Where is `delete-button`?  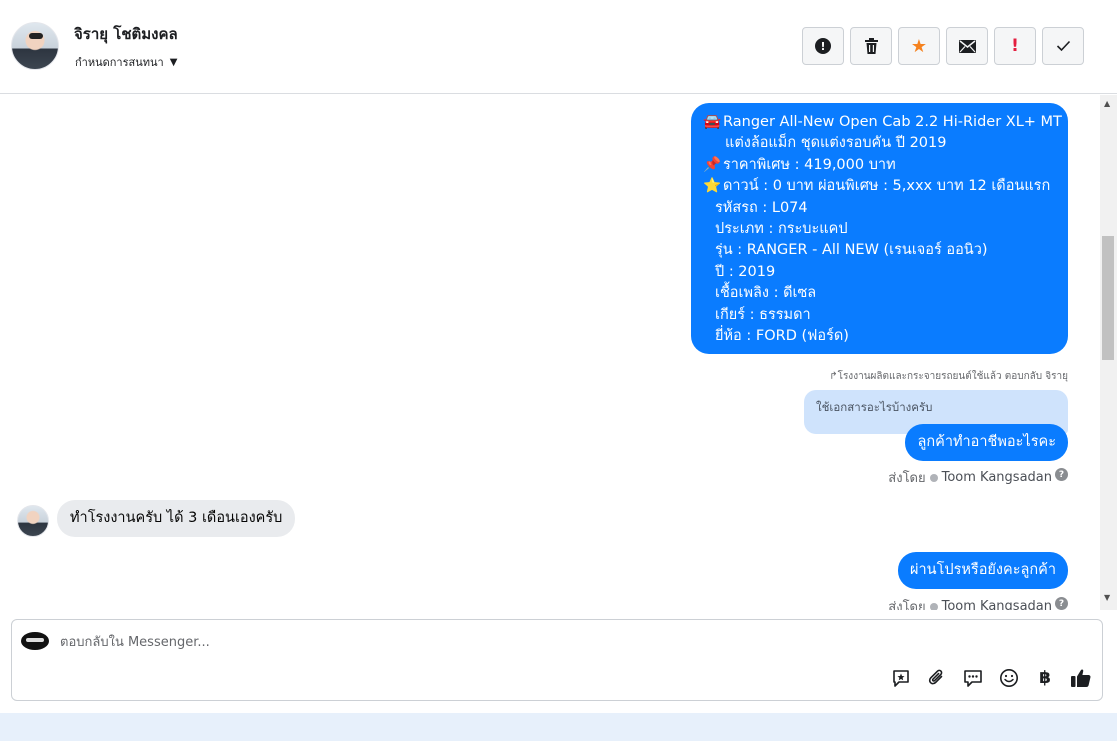 delete-button is located at coordinates (871, 46).